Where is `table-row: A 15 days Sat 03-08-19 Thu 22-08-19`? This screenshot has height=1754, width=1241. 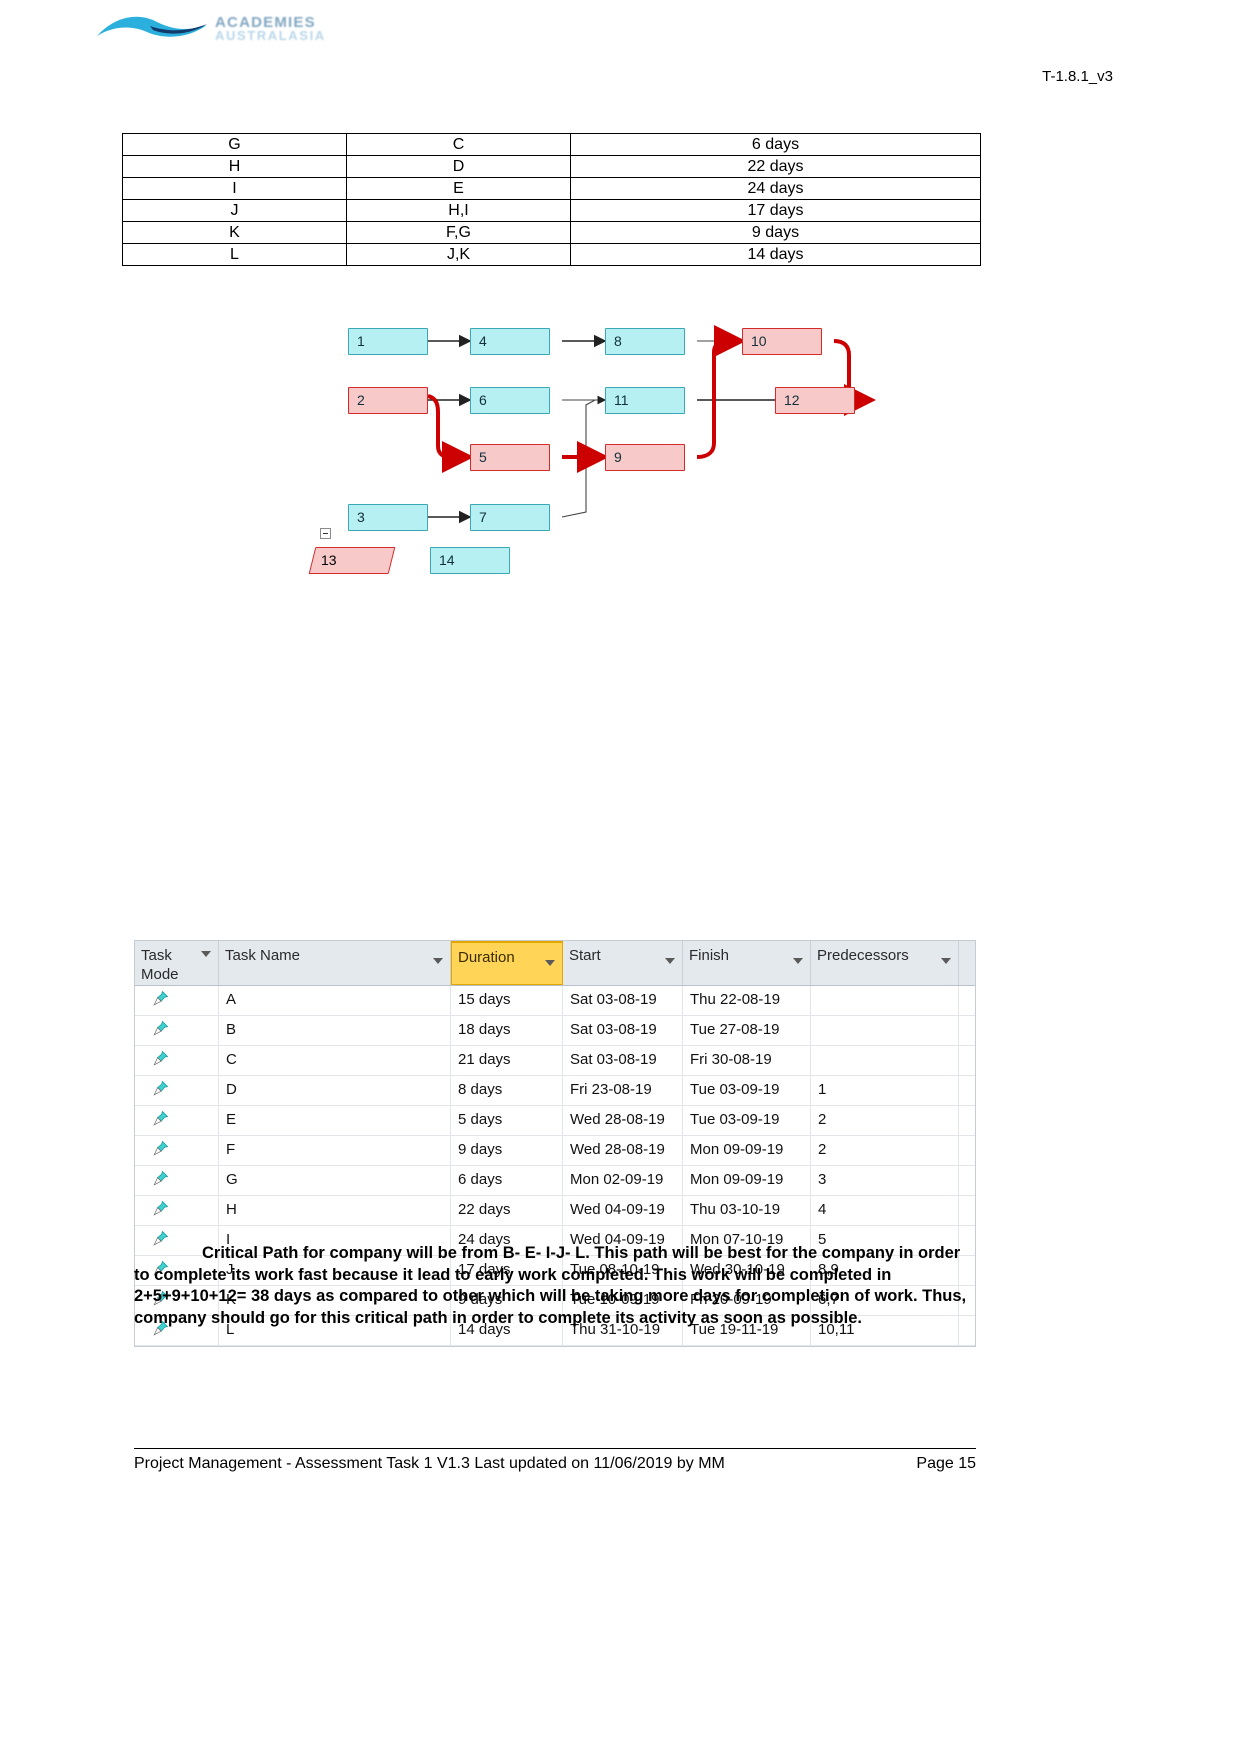
table-row: A 15 days Sat 03-08-19 Thu 22-08-19 is located at coordinates (555, 1001).